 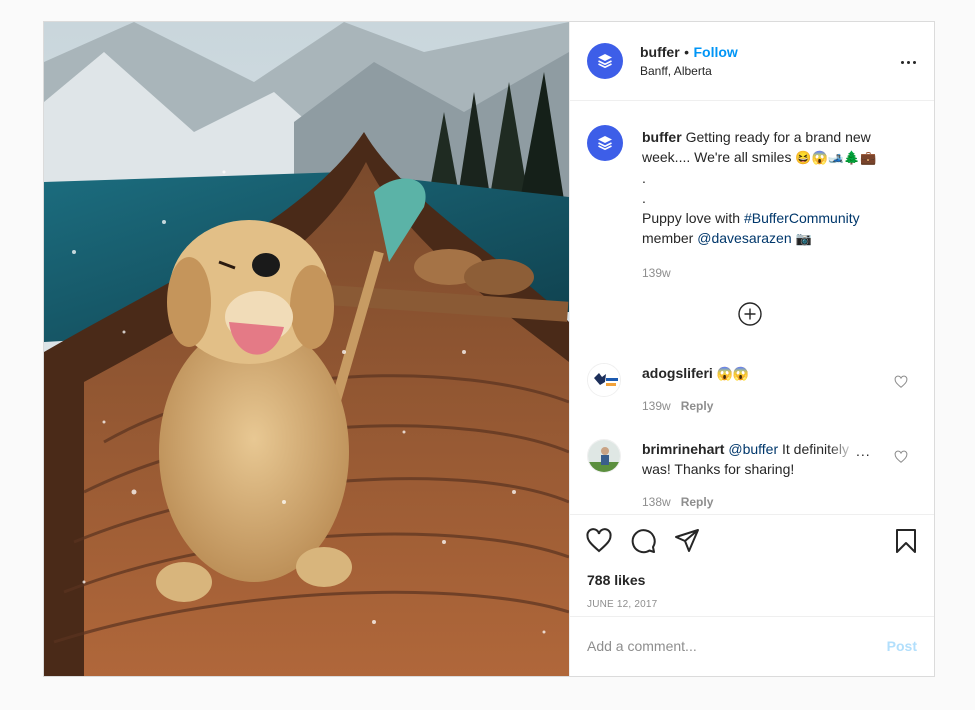 What do you see at coordinates (718, 469) in the screenshot?
I see `comment-body-line2: was! Thanks for sharing!` at bounding box center [718, 469].